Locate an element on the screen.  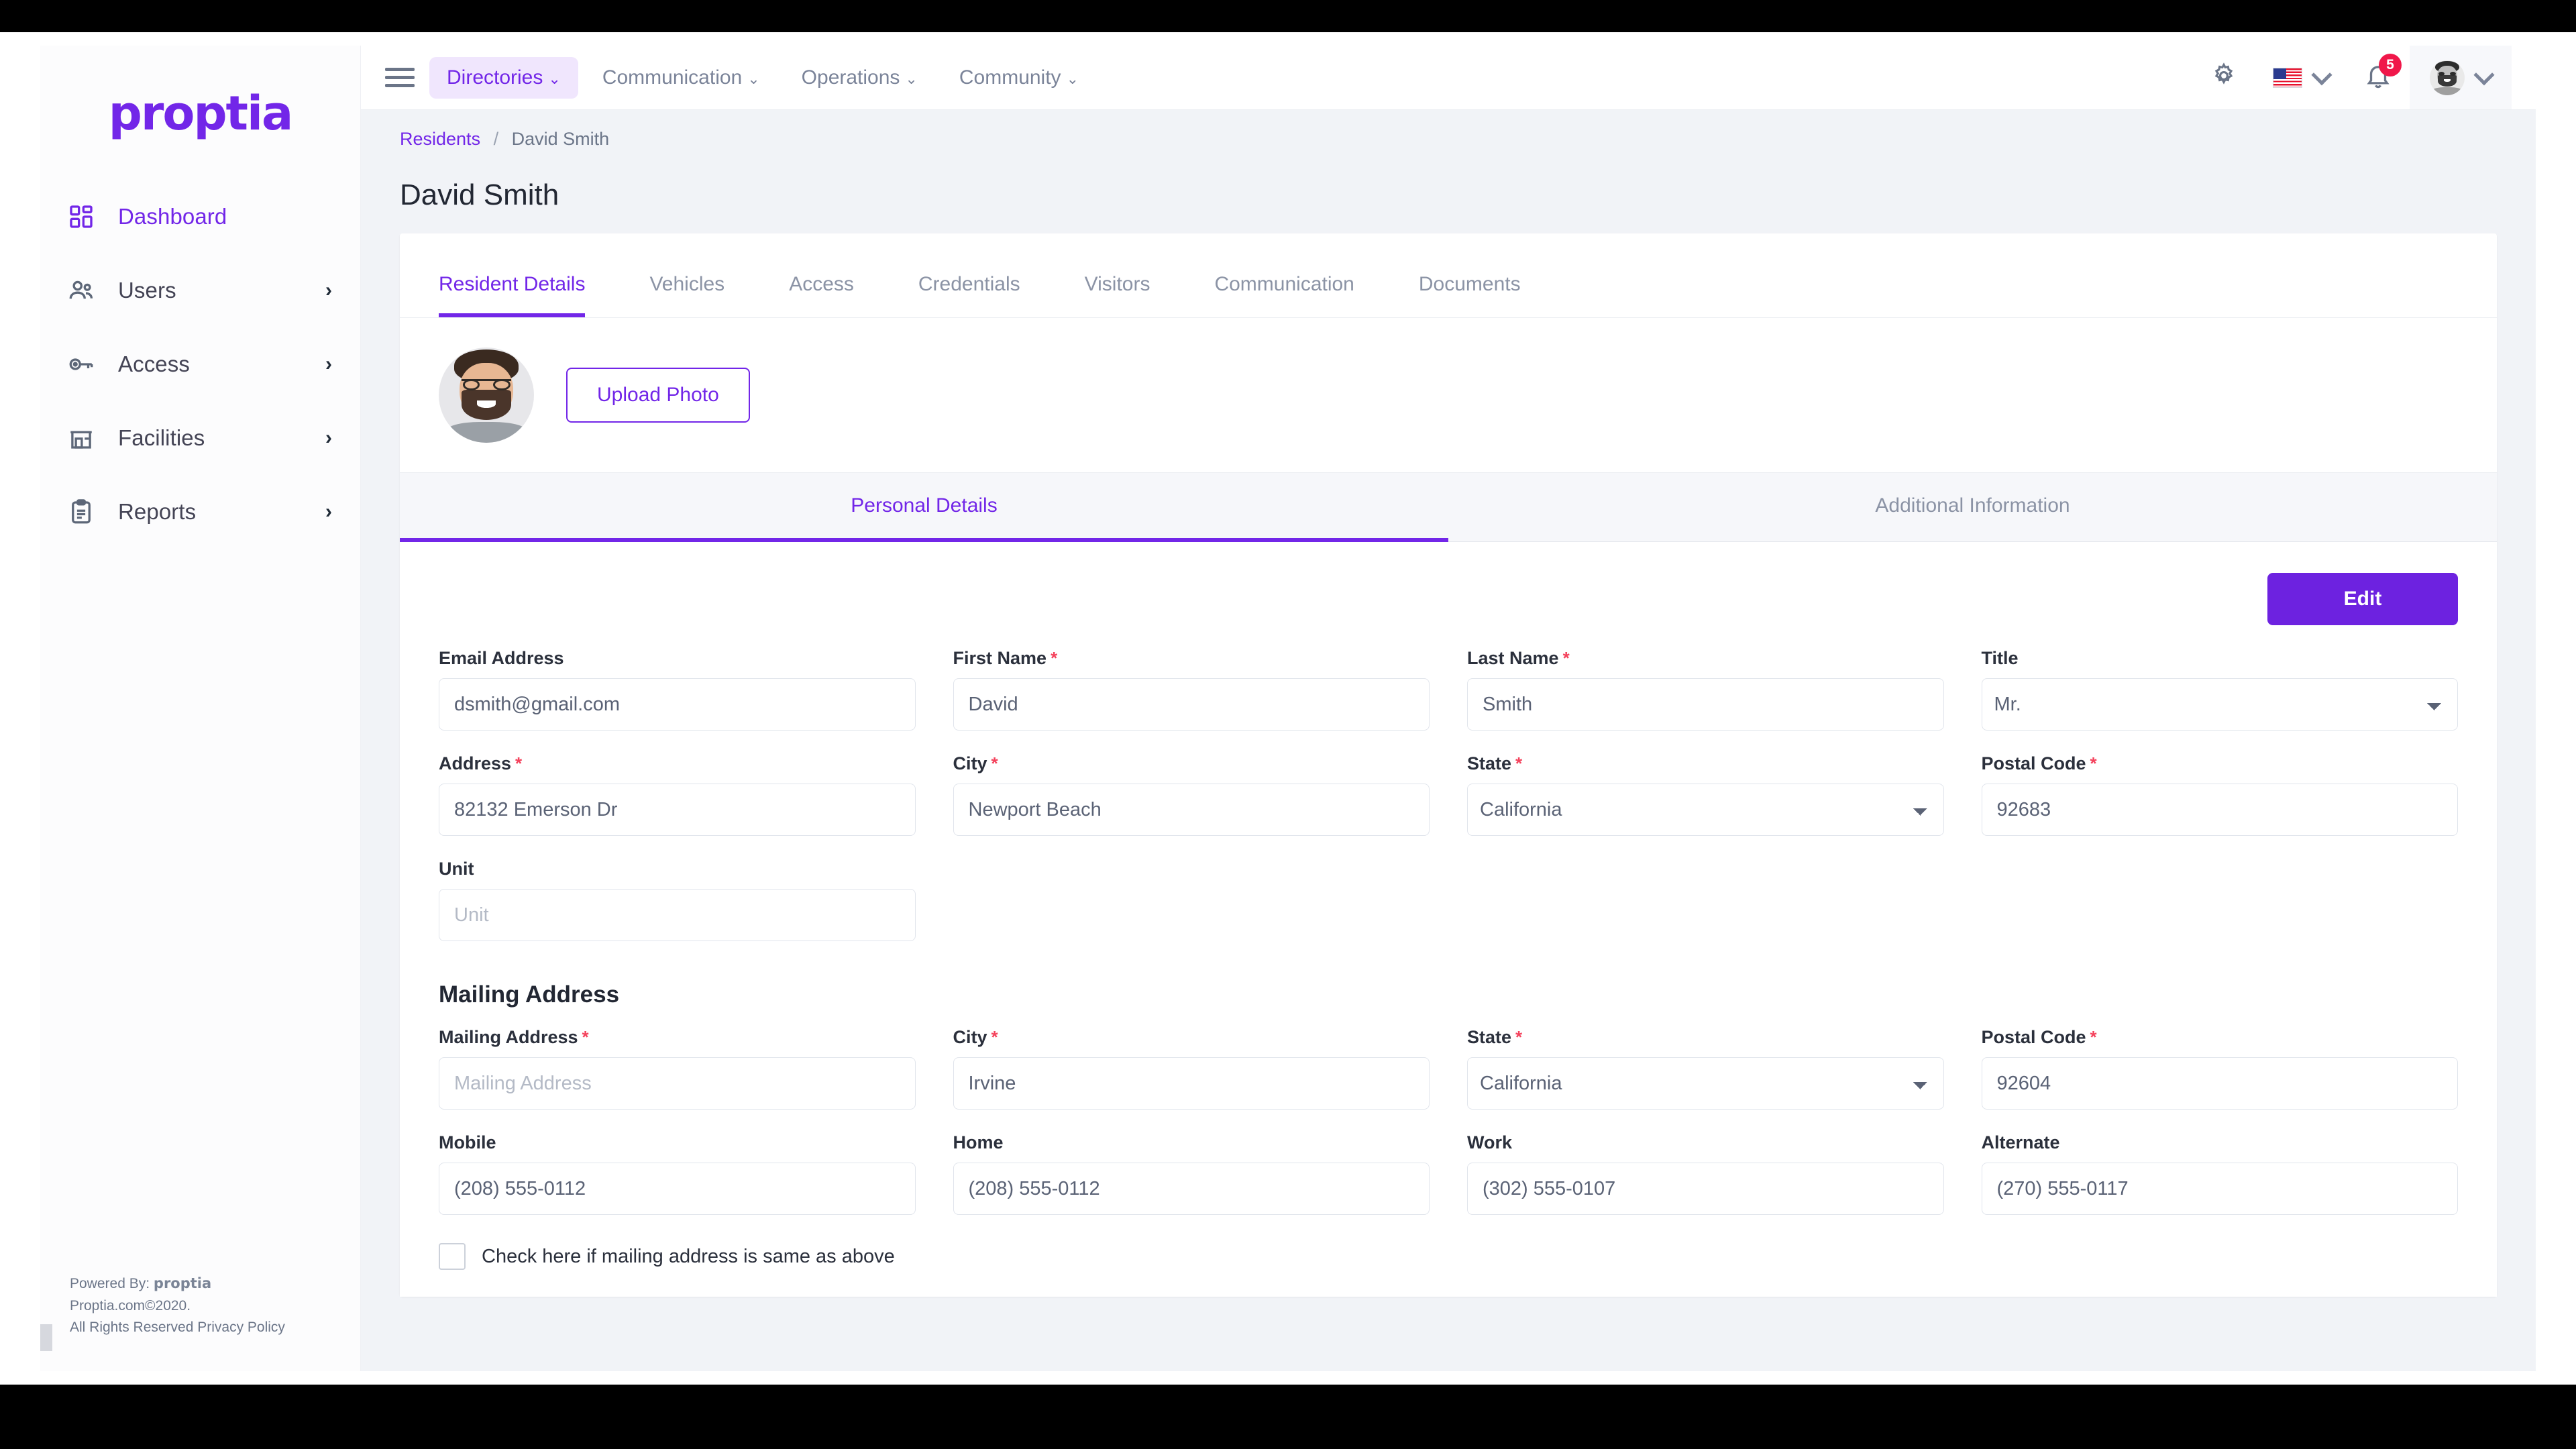
field-email-address: Email Address is located at coordinates (677, 689).